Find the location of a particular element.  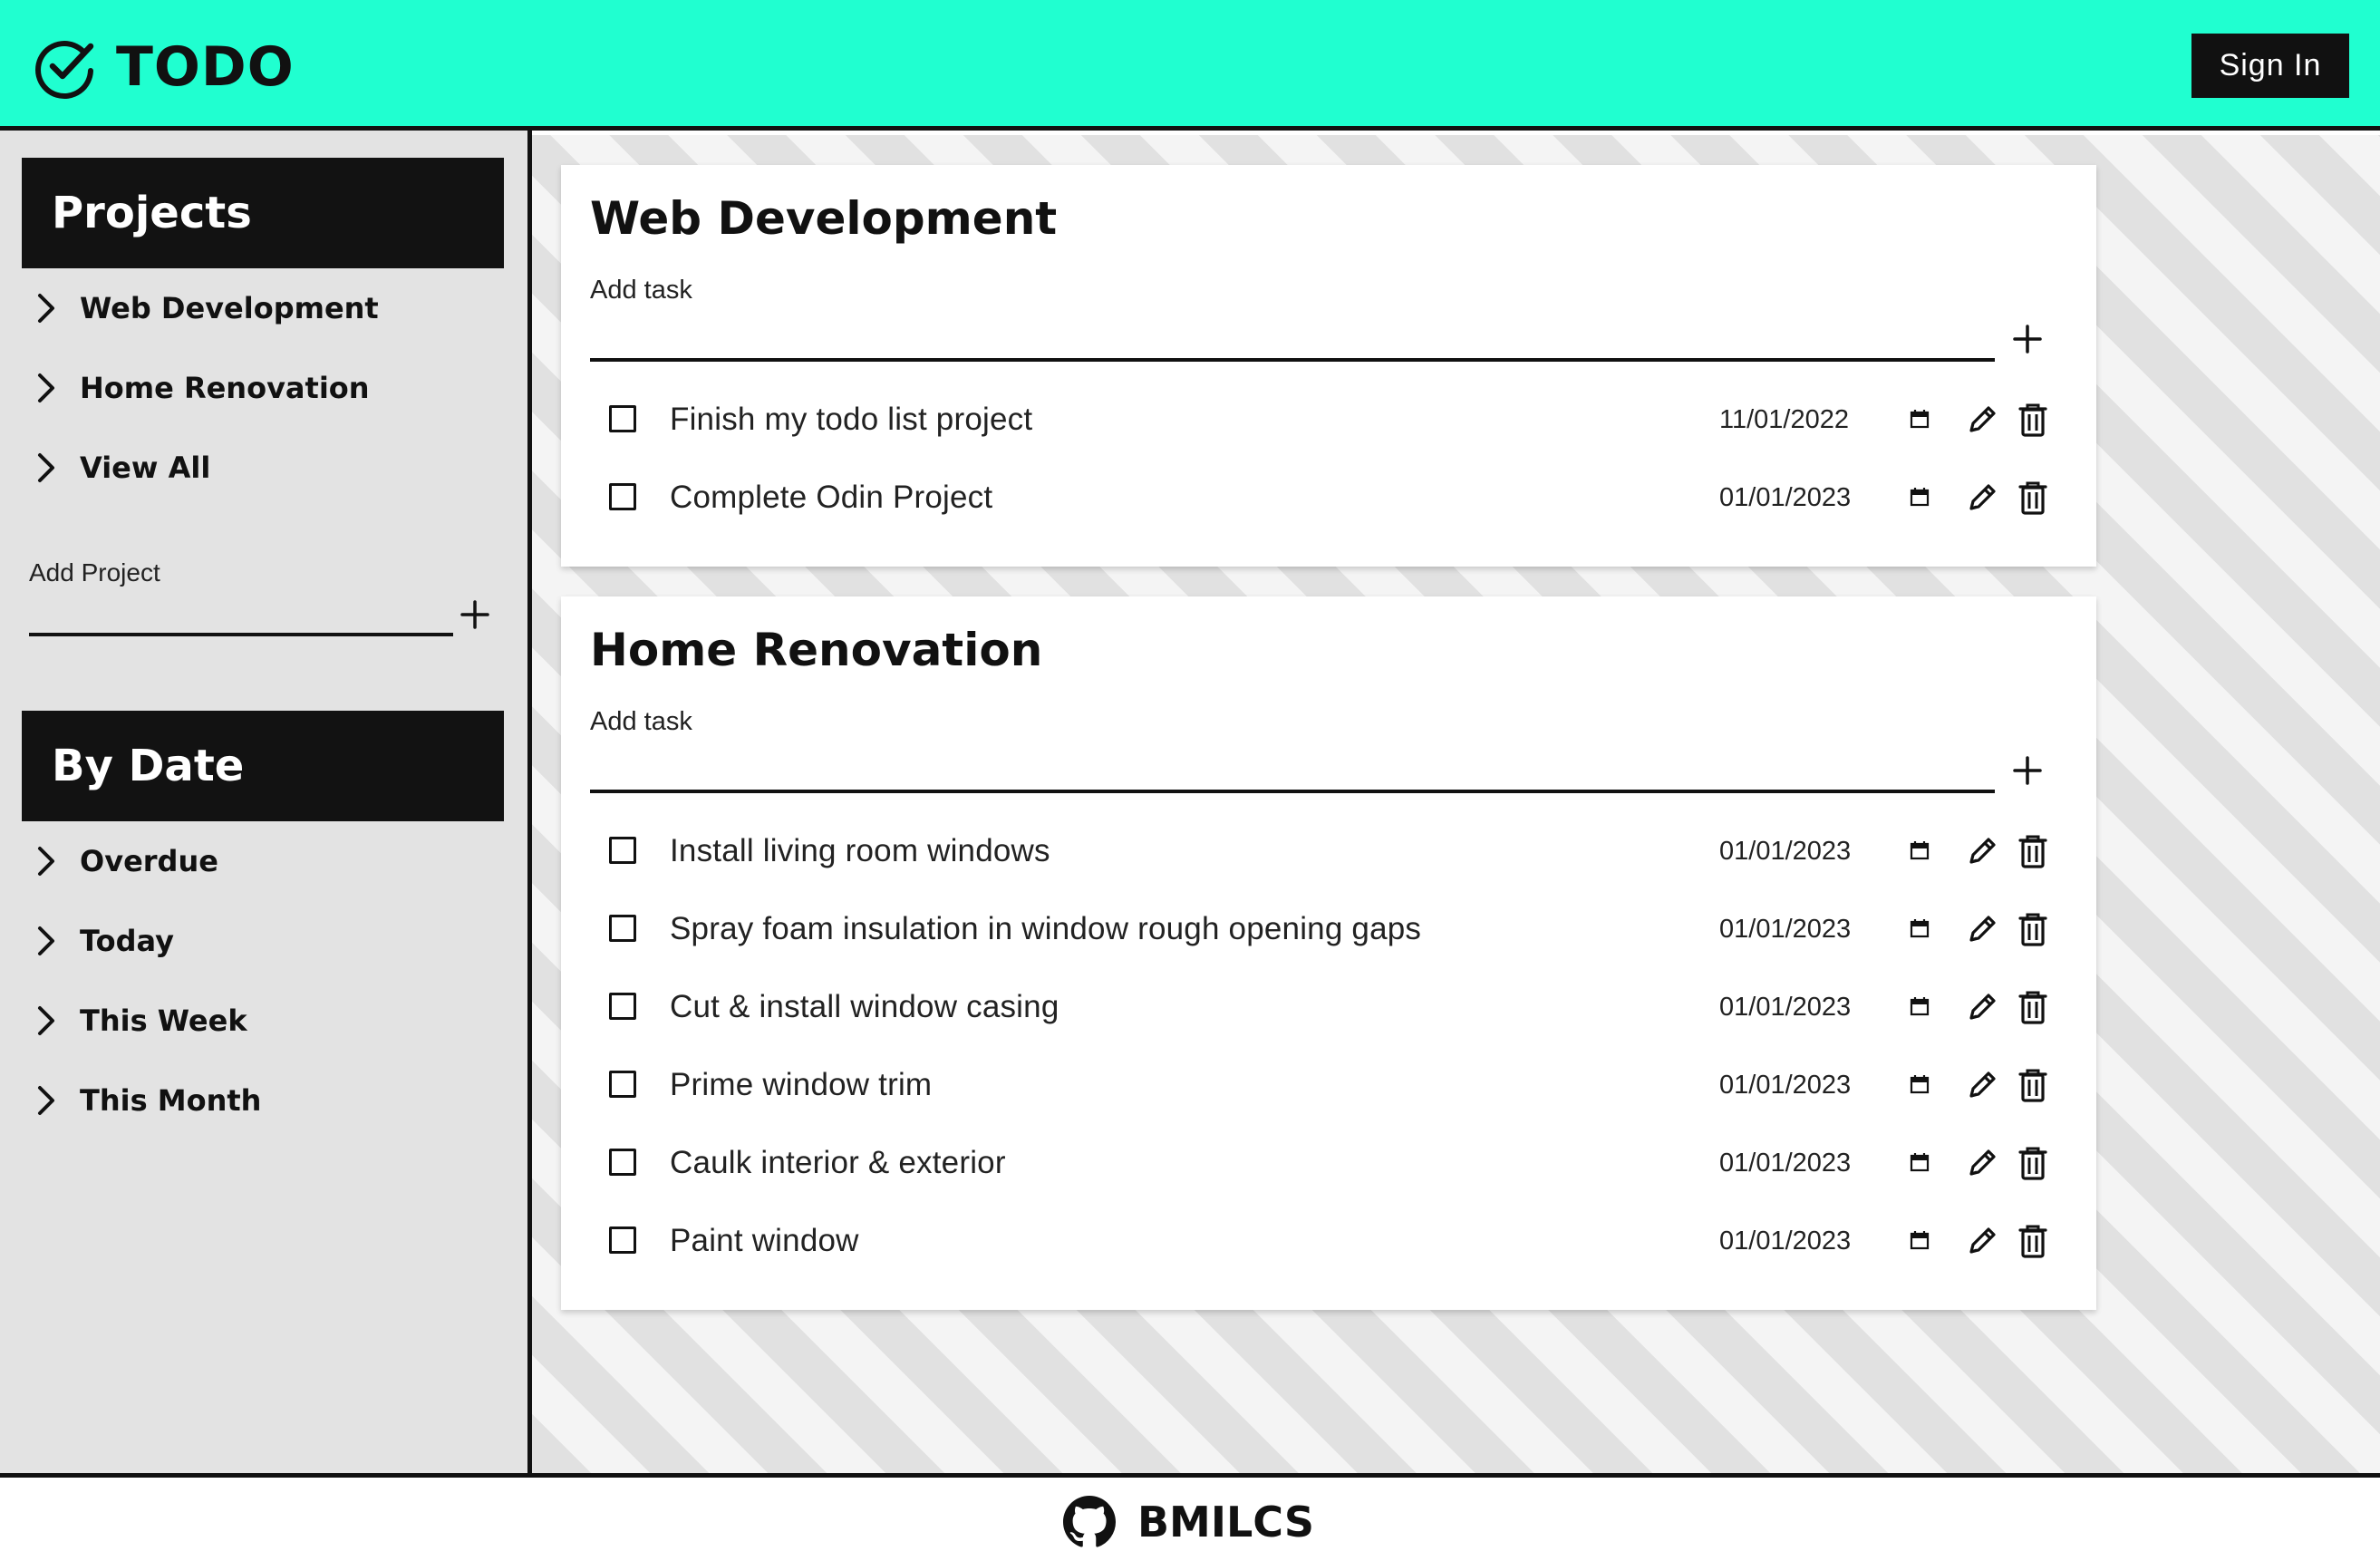

check-circle-icon is located at coordinates (64, 70).